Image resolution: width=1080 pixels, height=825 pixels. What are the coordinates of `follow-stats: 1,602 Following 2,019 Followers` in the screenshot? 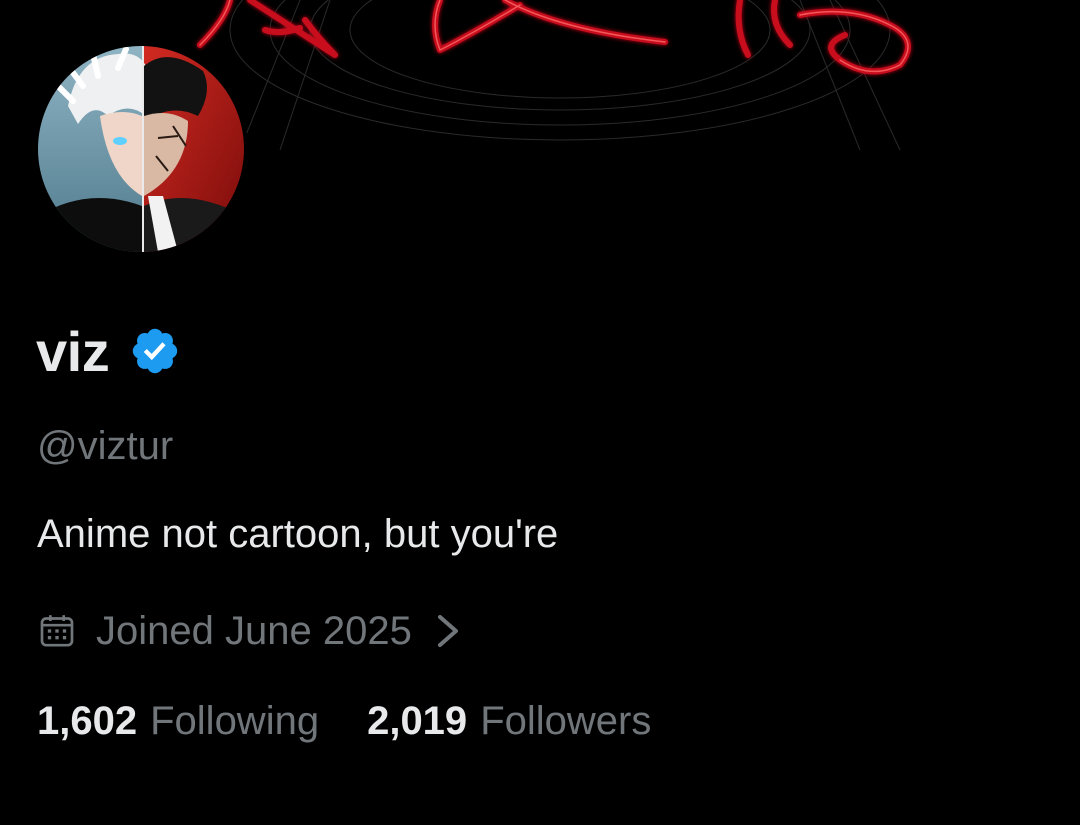 It's located at (344, 721).